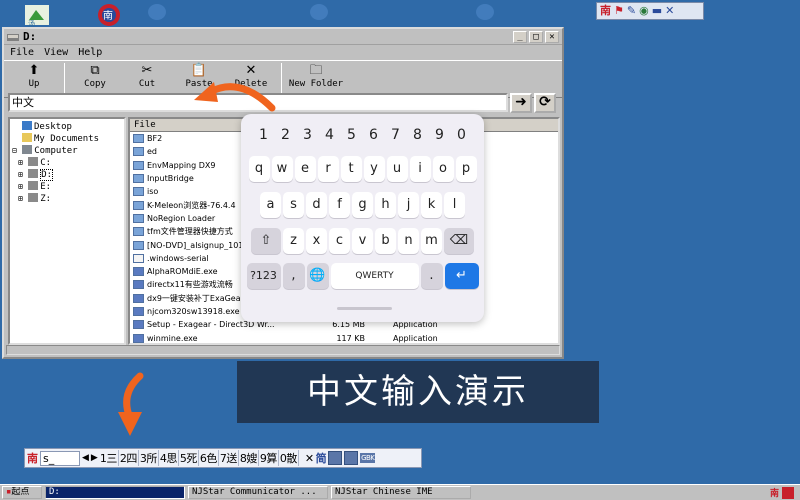  Describe the element at coordinates (321, 458) in the screenshot. I see `simplified-mode-toggle: 简` at that location.